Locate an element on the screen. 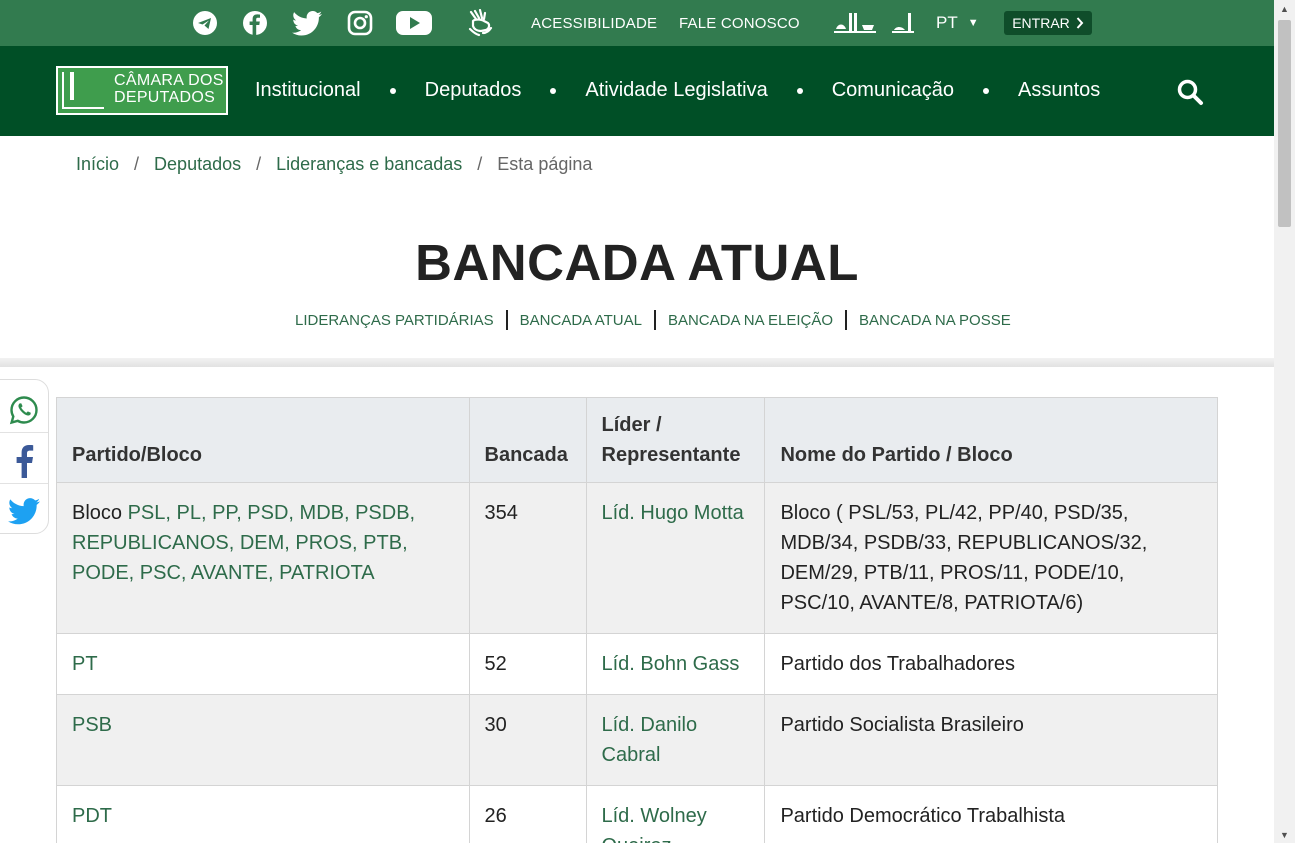  subnav-bancada-atual: BANCADA ATUAL is located at coordinates (581, 320).